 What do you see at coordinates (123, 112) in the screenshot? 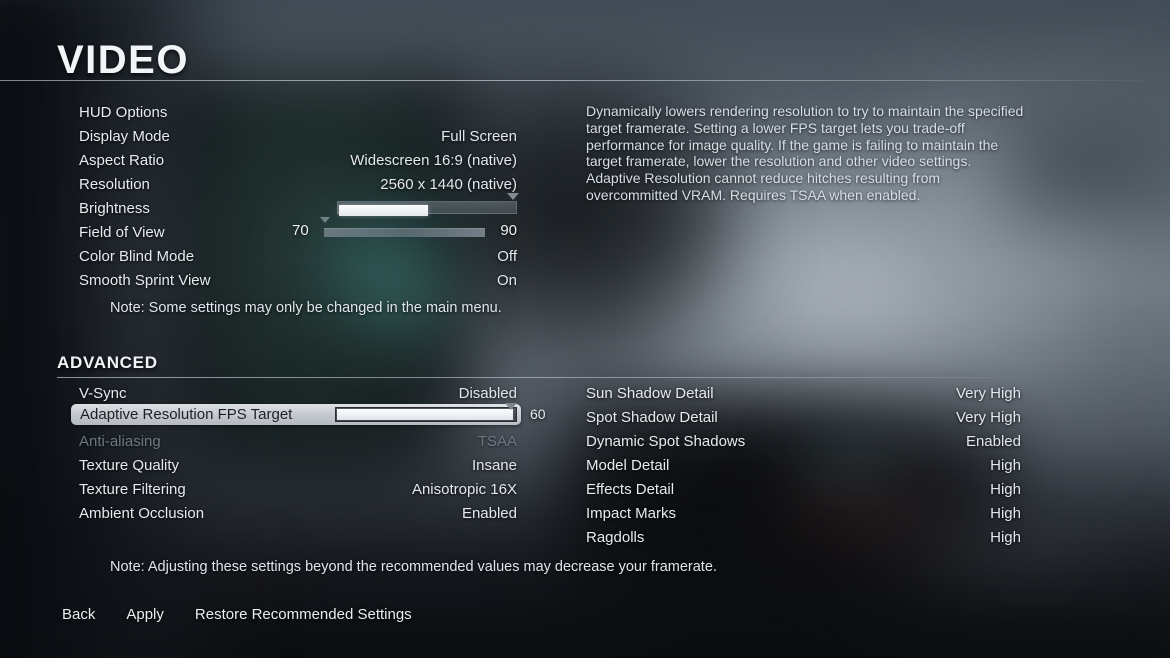
I see `option-label: HUD Options` at bounding box center [123, 112].